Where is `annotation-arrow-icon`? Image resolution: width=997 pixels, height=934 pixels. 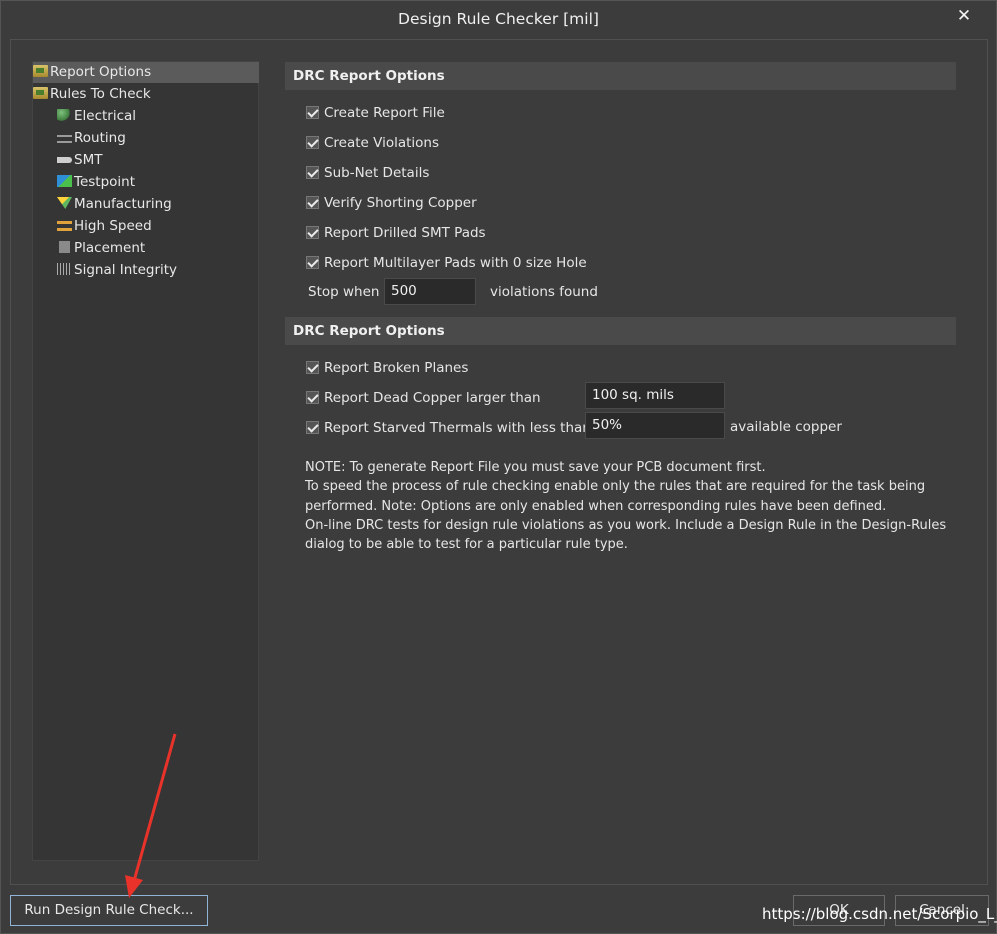 annotation-arrow-icon is located at coordinates (151, 815).